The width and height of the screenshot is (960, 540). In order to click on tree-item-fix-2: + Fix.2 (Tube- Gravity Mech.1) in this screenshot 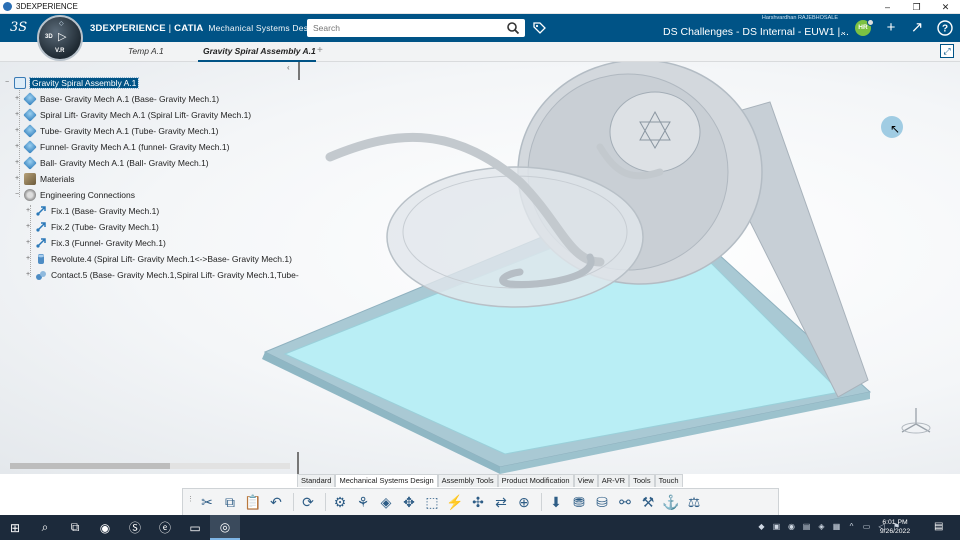, I will do `click(91, 227)`.